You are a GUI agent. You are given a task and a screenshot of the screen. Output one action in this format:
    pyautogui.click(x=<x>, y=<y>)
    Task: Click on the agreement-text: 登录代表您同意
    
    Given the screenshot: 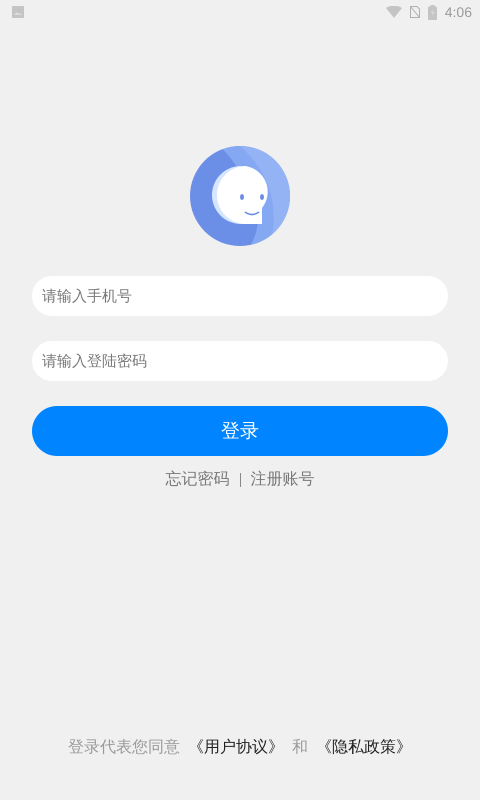 What is the action you would take?
    pyautogui.click(x=124, y=747)
    